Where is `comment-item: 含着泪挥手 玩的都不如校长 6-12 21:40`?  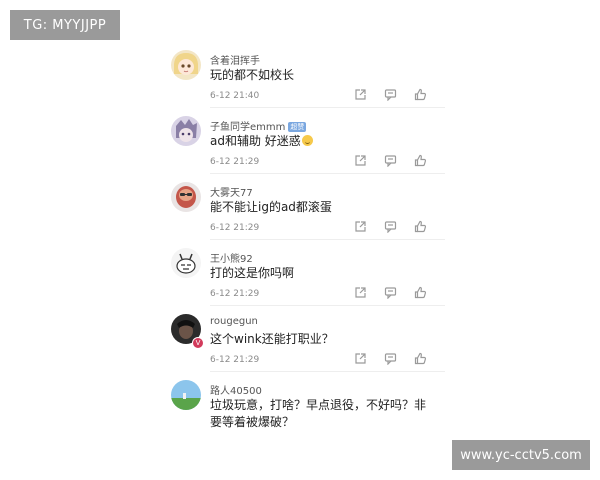 comment-item: 含着泪挥手 玩的都不如校长 6-12 21:40 is located at coordinates (302, 75).